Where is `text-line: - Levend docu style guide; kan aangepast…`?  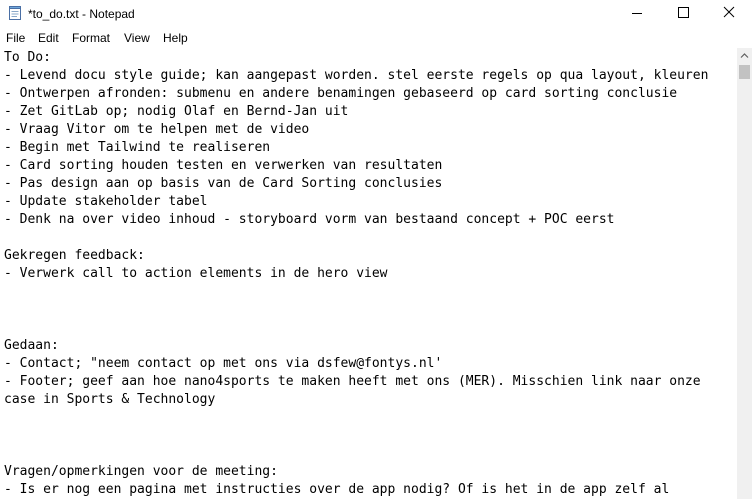
text-line: - Levend docu style guide; kan aangepast… is located at coordinates (356, 76).